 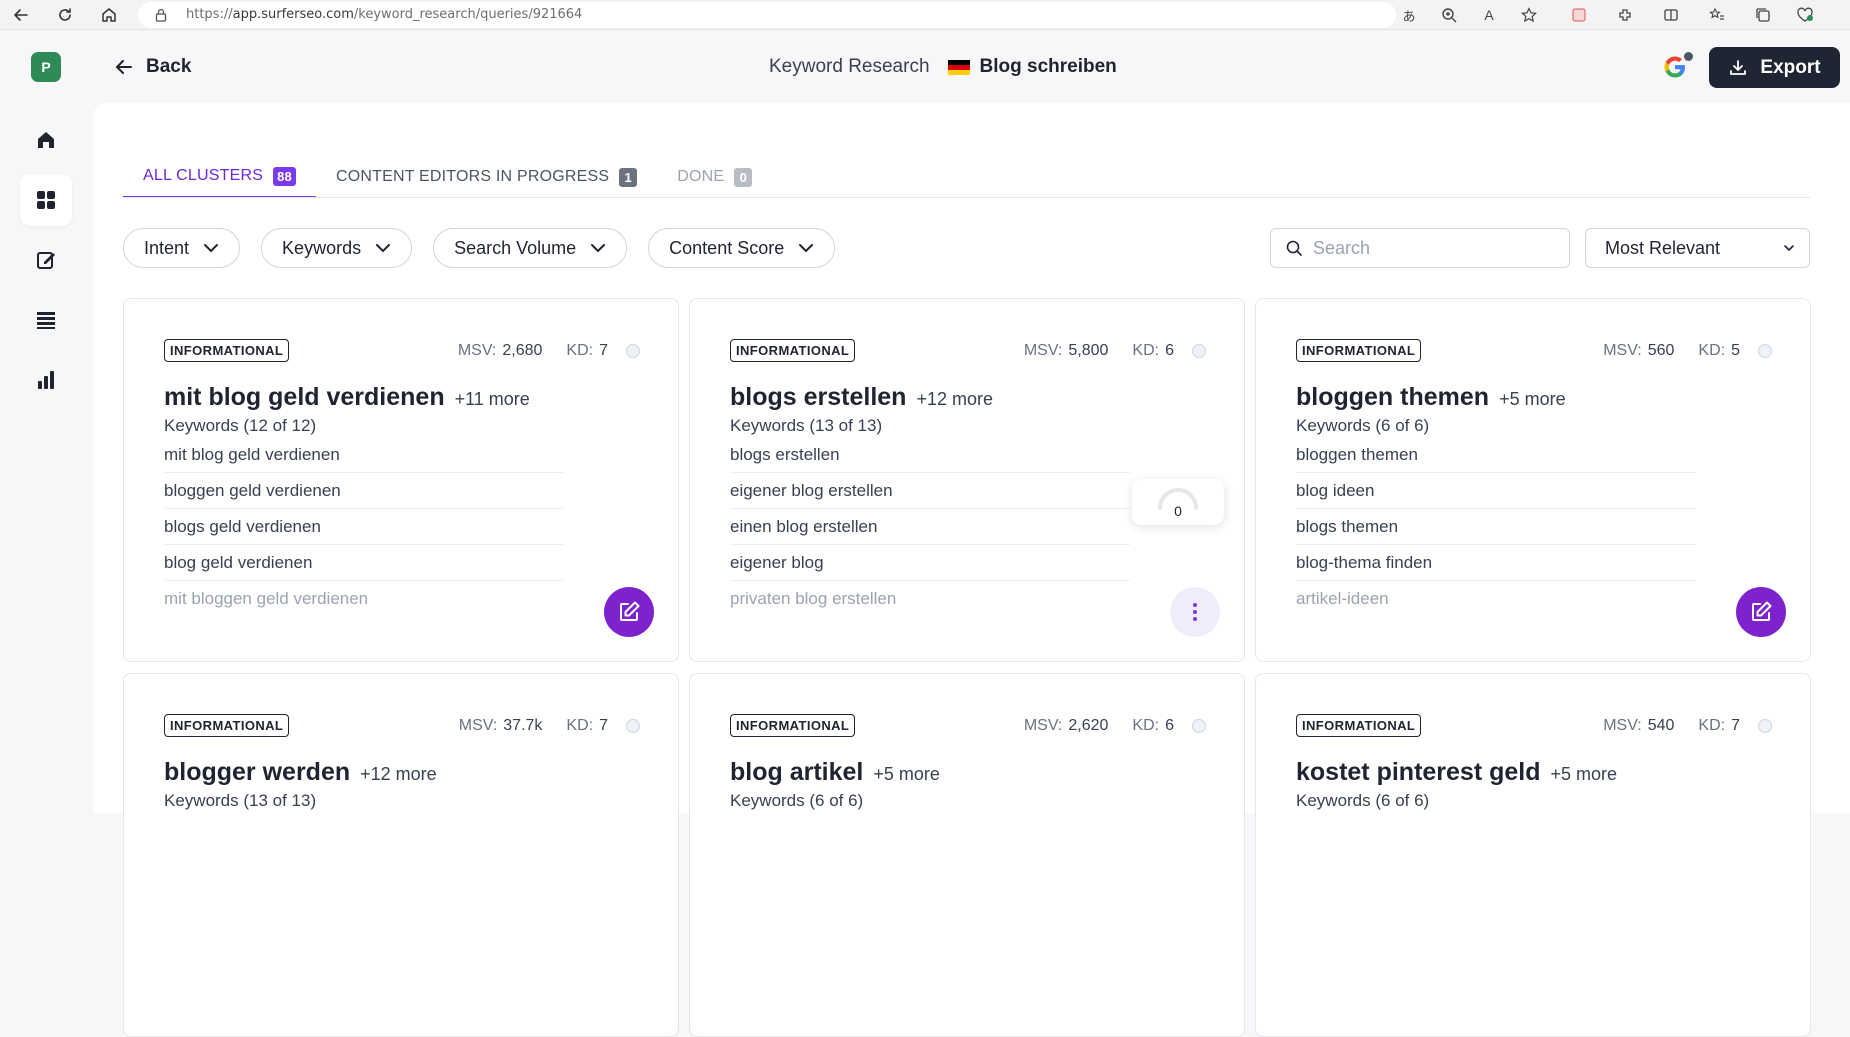 I want to click on msv-value: 2,620, so click(x=1088, y=725).